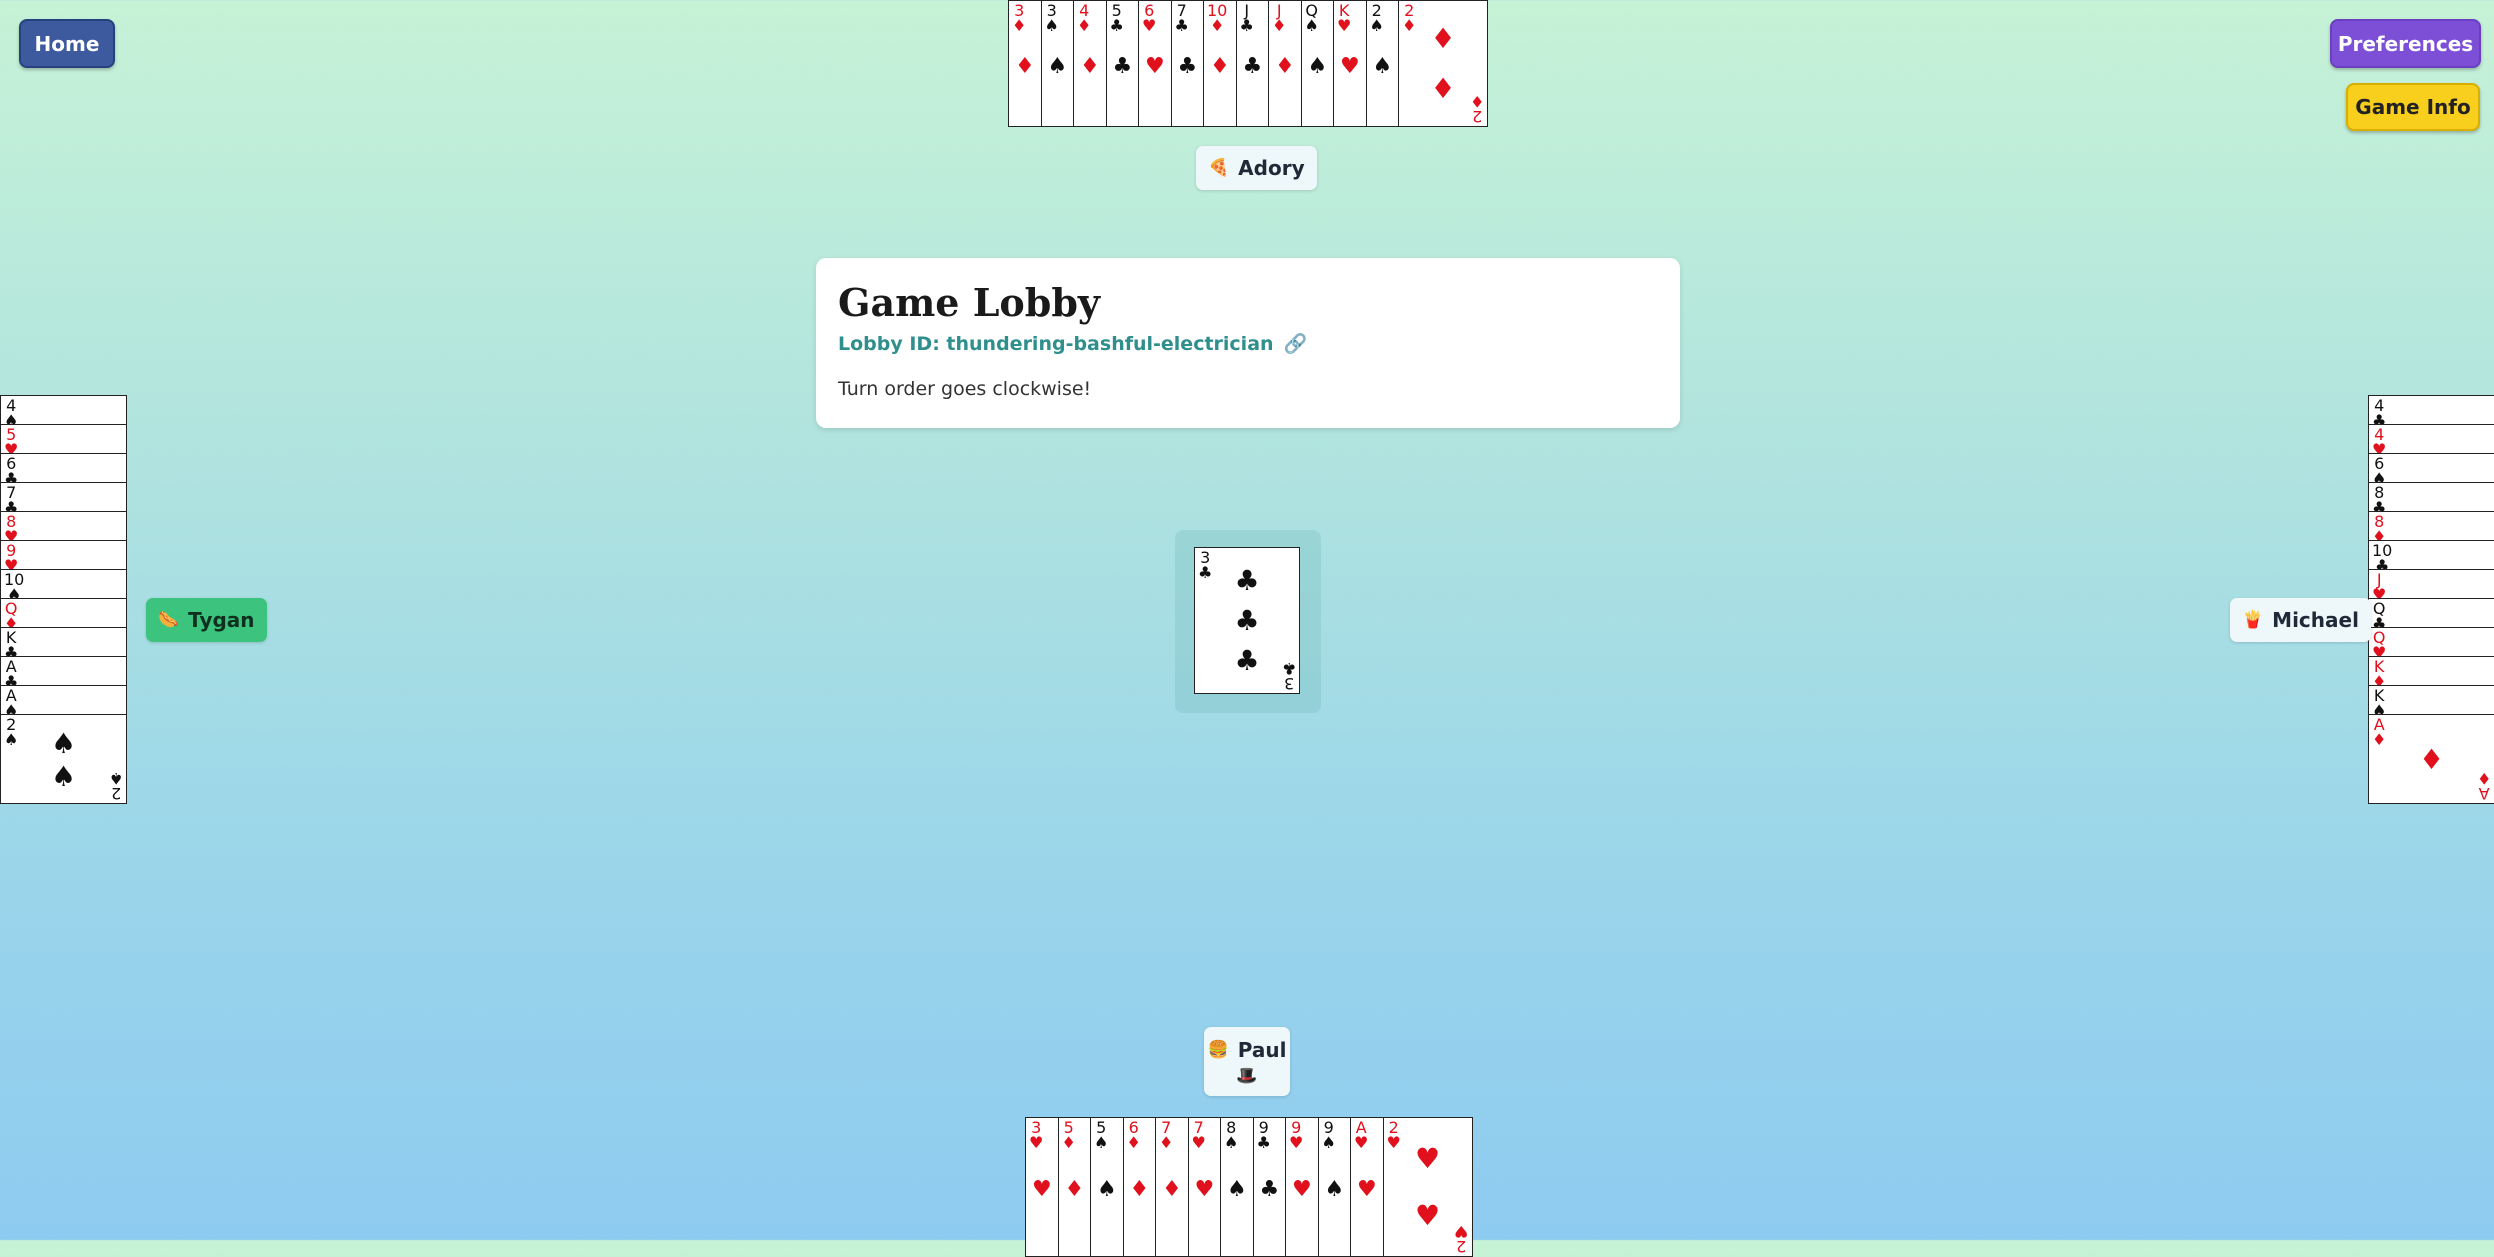 The width and height of the screenshot is (2494, 1257). What do you see at coordinates (169, 620) in the screenshot?
I see `player-emoji: 🌭` at bounding box center [169, 620].